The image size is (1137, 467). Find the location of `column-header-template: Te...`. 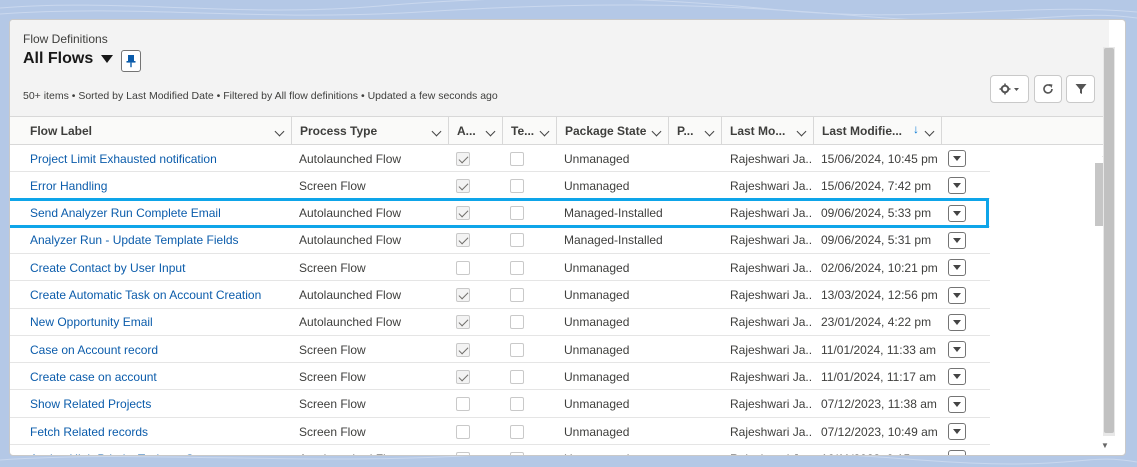

column-header-template: Te... is located at coordinates (530, 131).